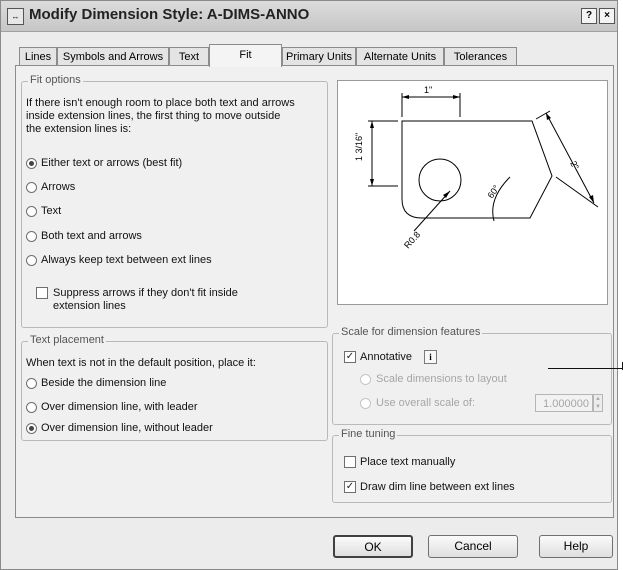 The image size is (623, 570). Describe the element at coordinates (493, 191) in the screenshot. I see `dim-text-angle: 60°` at that location.